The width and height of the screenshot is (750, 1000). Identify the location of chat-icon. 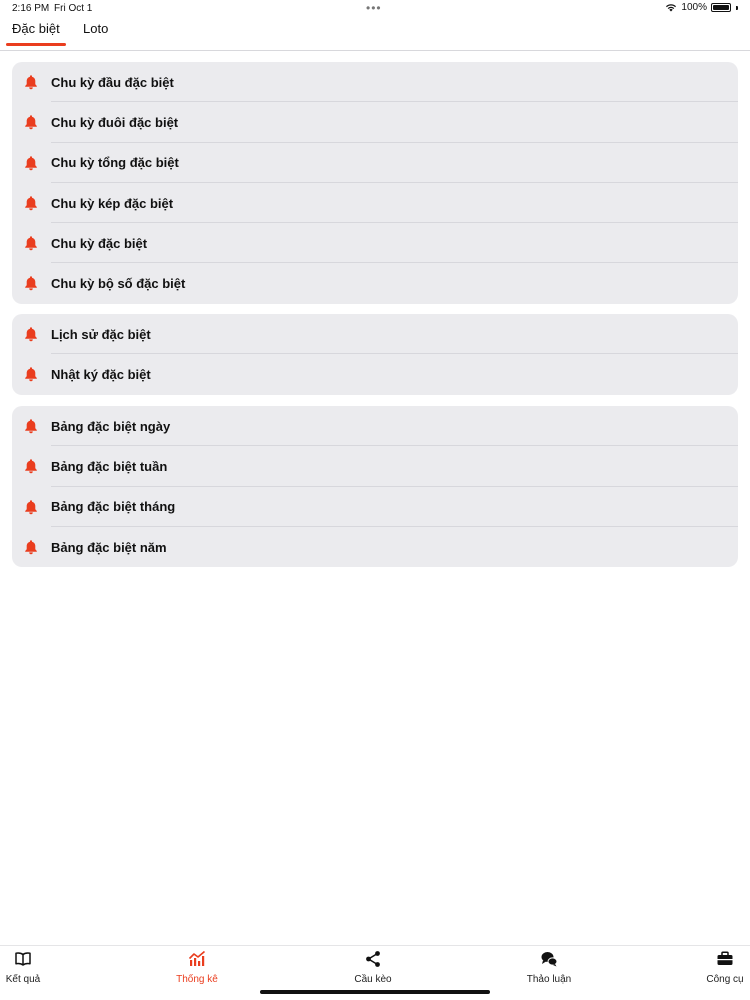
(549, 959).